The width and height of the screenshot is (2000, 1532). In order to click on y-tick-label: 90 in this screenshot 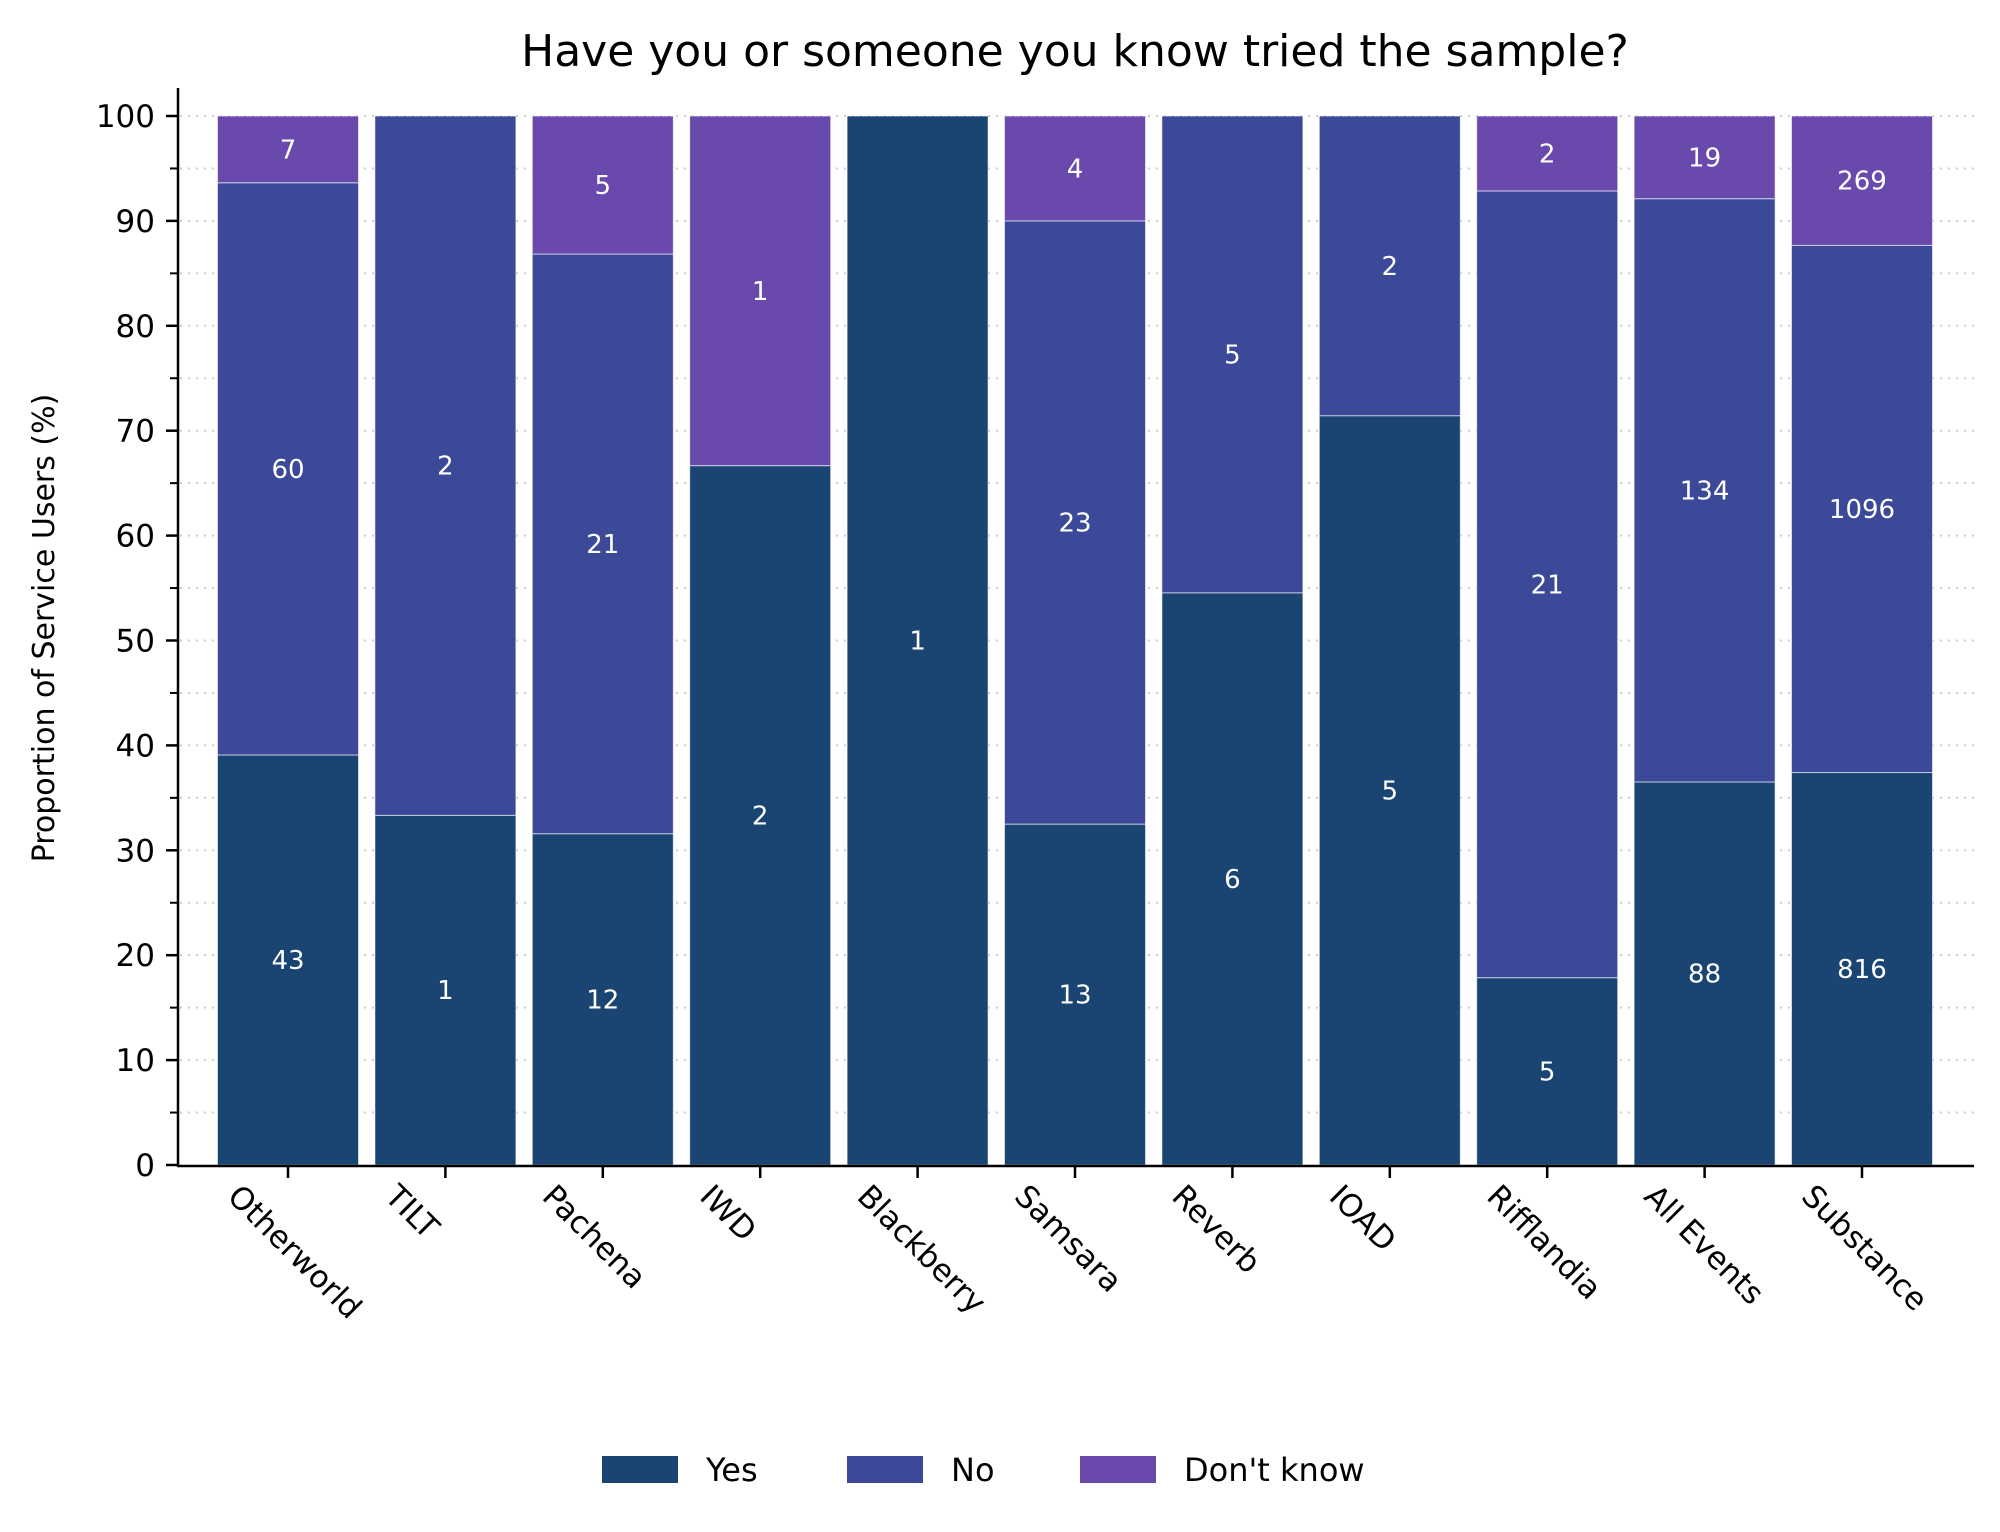, I will do `click(135, 222)`.